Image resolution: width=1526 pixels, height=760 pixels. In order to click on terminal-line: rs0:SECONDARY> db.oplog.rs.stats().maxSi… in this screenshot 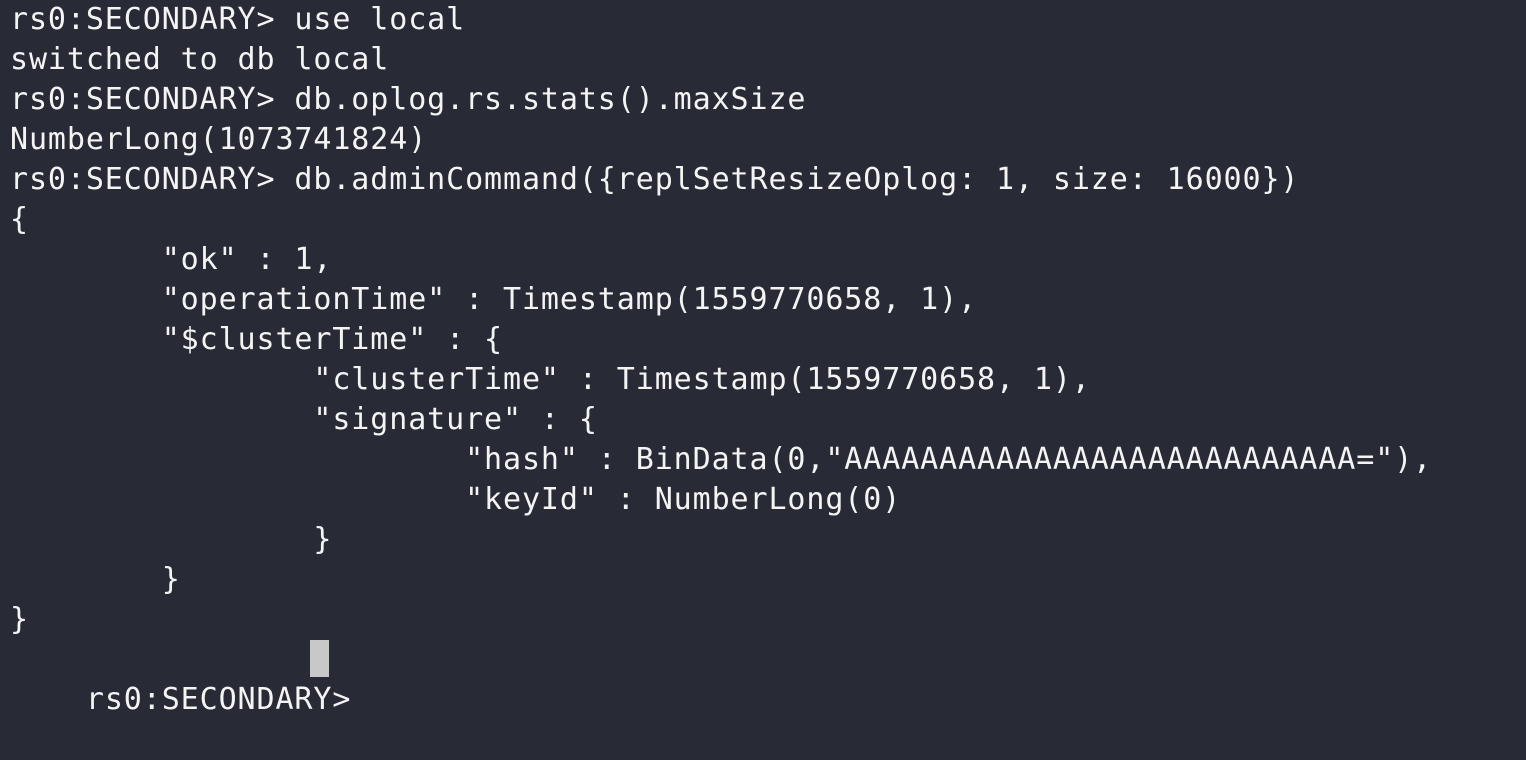, I will do `click(408, 99)`.